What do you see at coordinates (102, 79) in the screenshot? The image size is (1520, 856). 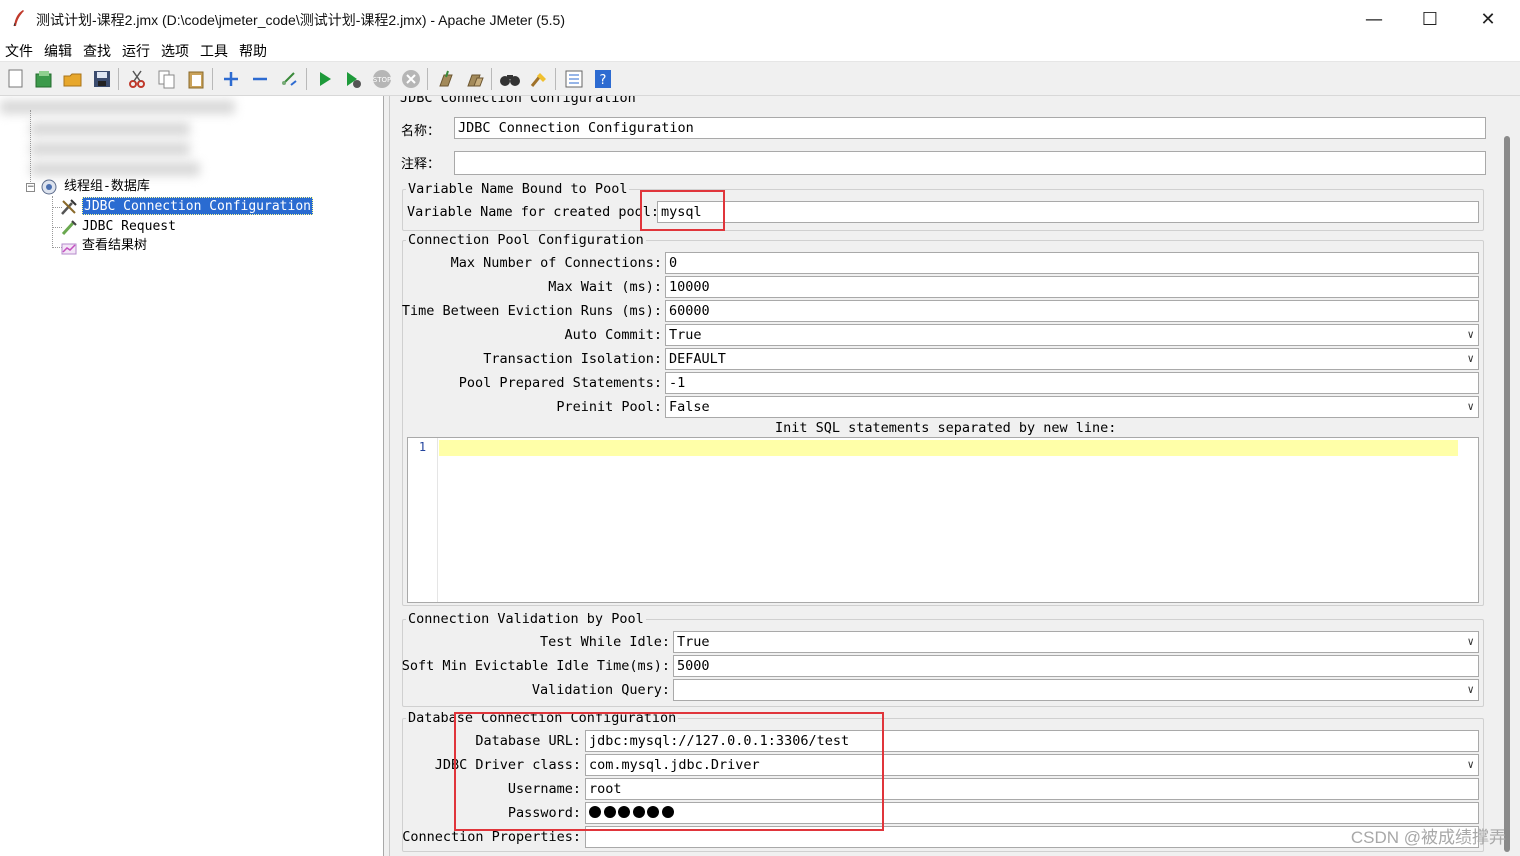 I see `save-icon` at bounding box center [102, 79].